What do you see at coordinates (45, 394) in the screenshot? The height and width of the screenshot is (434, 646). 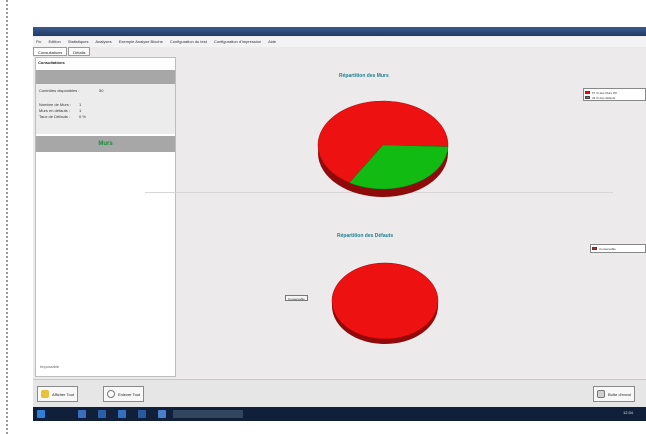 I see `folder-icon` at bounding box center [45, 394].